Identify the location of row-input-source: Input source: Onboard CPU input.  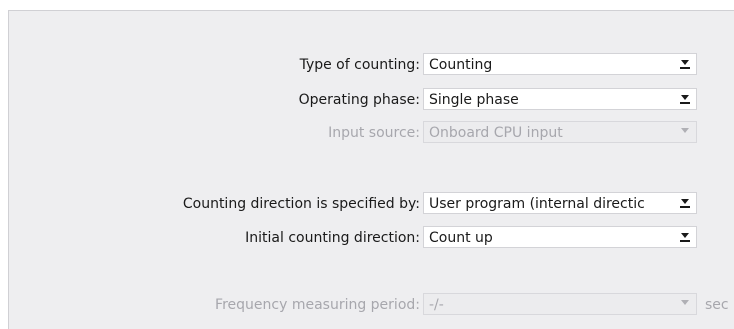
(371, 133).